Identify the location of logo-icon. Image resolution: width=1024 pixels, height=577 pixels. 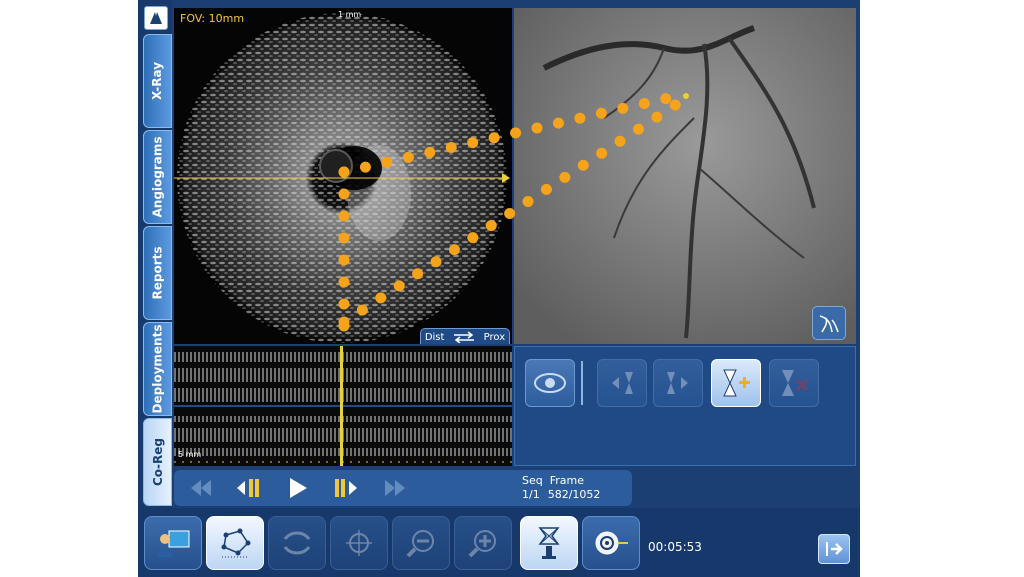
(156, 18).